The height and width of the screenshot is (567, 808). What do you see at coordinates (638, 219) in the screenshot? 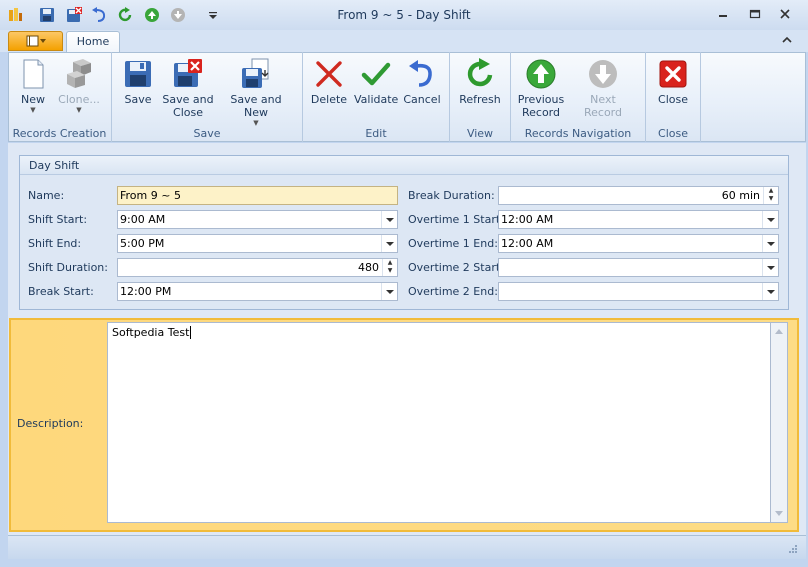
I see `overtime1-start-combo: 12:00 AM` at bounding box center [638, 219].